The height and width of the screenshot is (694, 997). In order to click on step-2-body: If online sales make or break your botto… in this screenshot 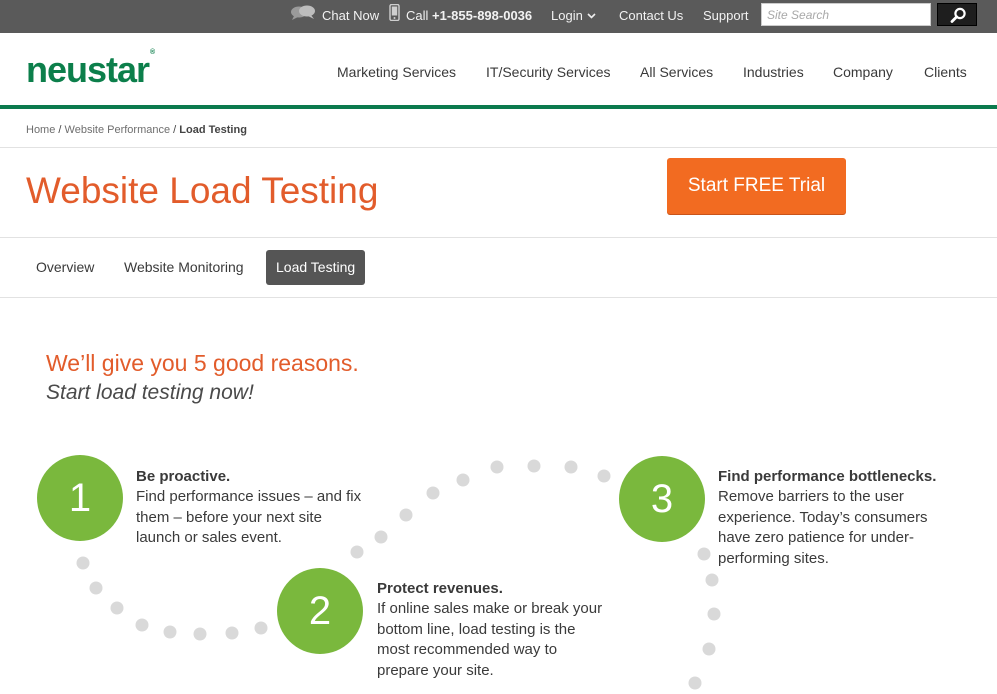, I will do `click(489, 640)`.